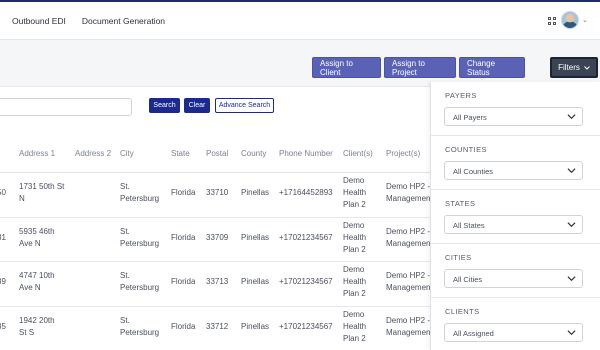 The image size is (600, 350). Describe the element at coordinates (217, 237) in the screenshot. I see `postal-cell: 33709` at that location.